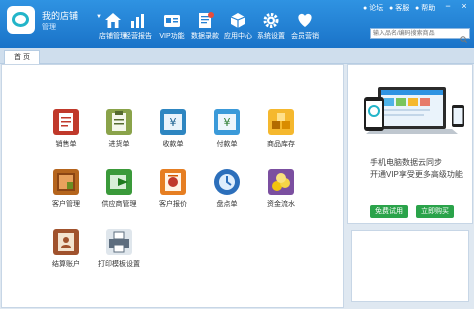 Image resolution: width=474 pixels, height=309 pixels. What do you see at coordinates (66, 204) in the screenshot?
I see `function-label: 客户管理` at bounding box center [66, 204].